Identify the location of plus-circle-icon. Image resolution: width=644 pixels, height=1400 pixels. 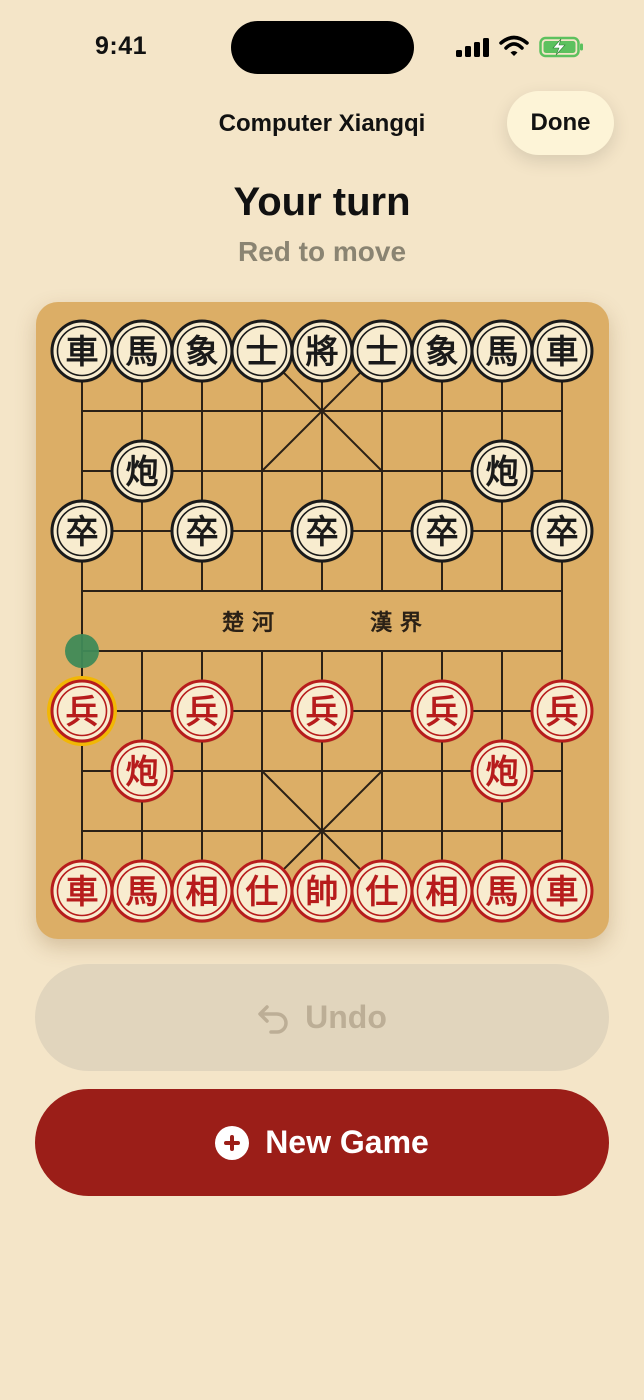
(232, 1142).